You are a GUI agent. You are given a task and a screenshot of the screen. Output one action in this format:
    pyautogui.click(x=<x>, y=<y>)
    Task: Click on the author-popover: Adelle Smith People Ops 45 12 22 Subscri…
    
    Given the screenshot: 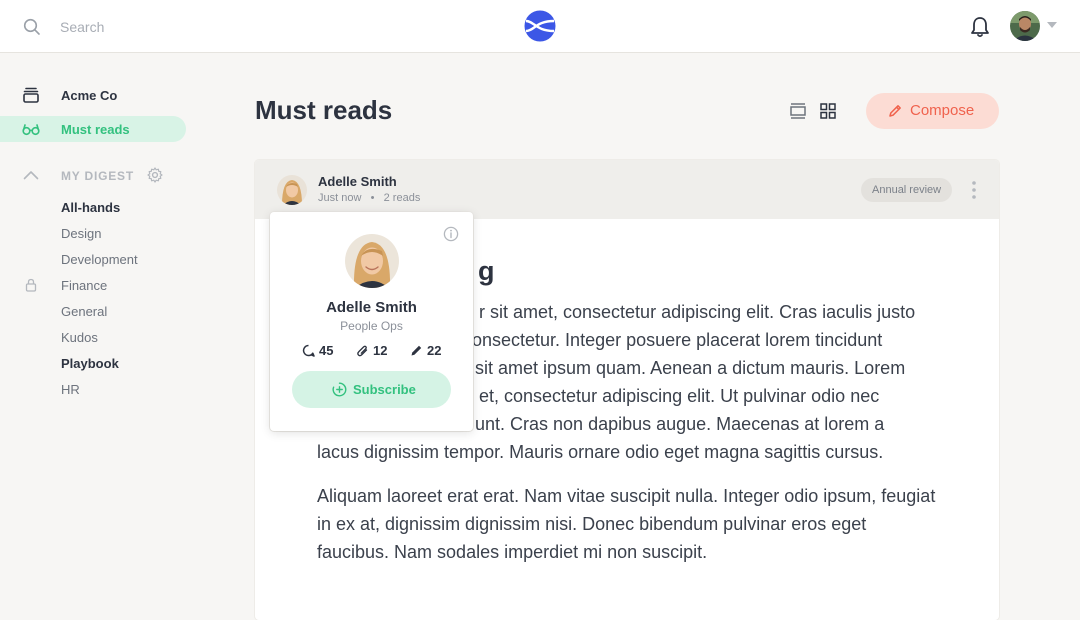 What is the action you would take?
    pyautogui.click(x=371, y=321)
    